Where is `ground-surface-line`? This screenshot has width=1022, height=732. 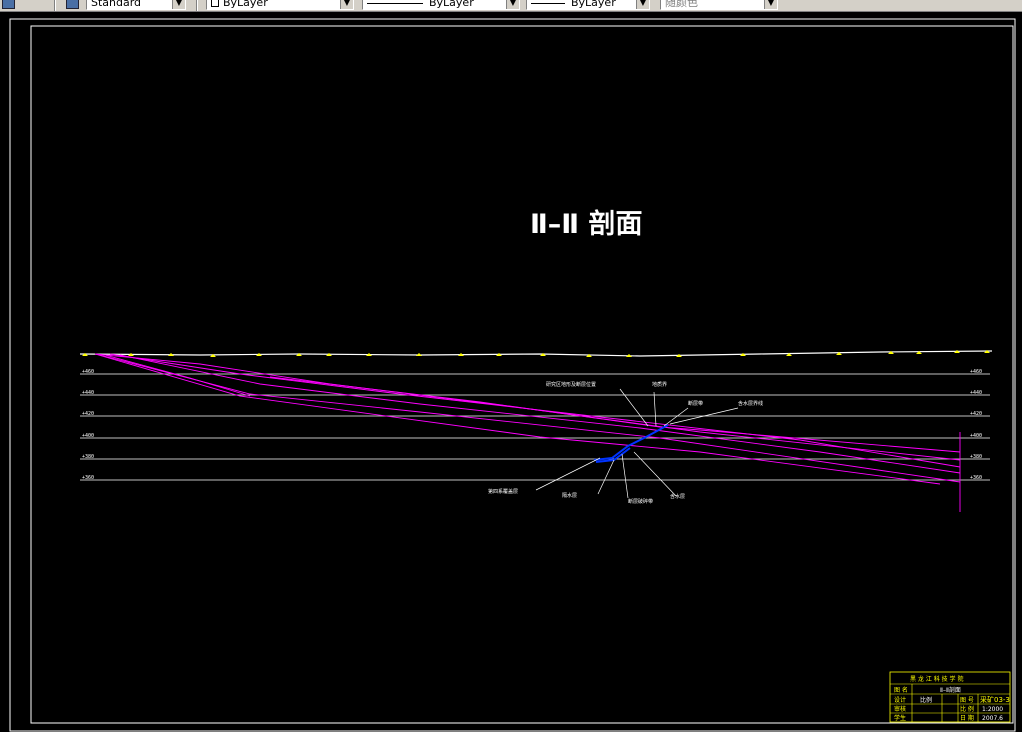 ground-surface-line is located at coordinates (536, 353).